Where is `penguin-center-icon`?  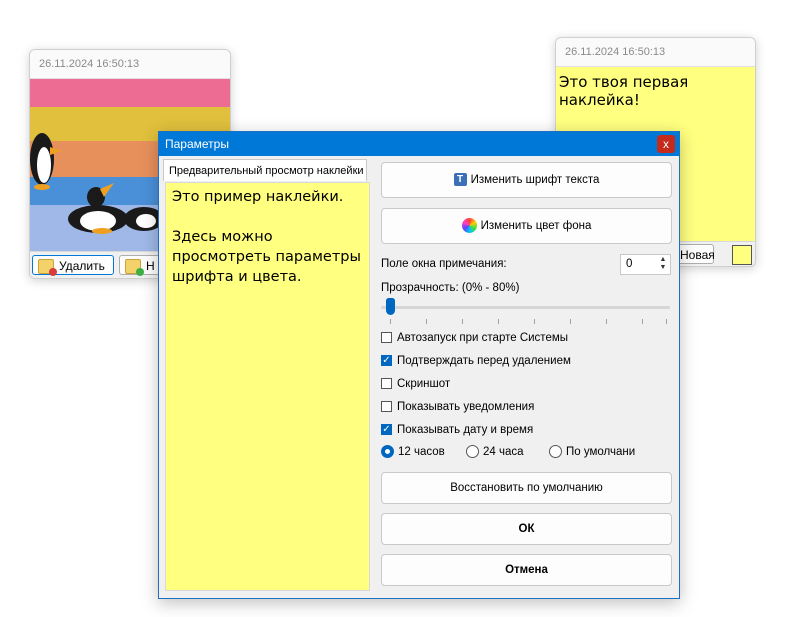 penguin-center-icon is located at coordinates (98, 208).